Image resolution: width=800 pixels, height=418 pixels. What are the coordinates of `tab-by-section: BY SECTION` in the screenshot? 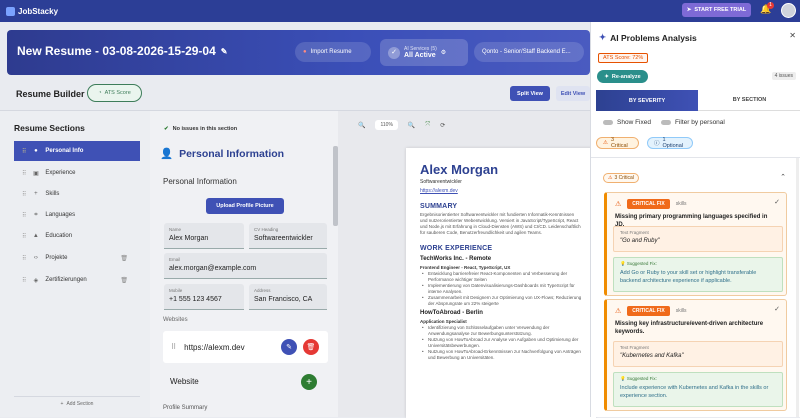 It's located at (749, 100).